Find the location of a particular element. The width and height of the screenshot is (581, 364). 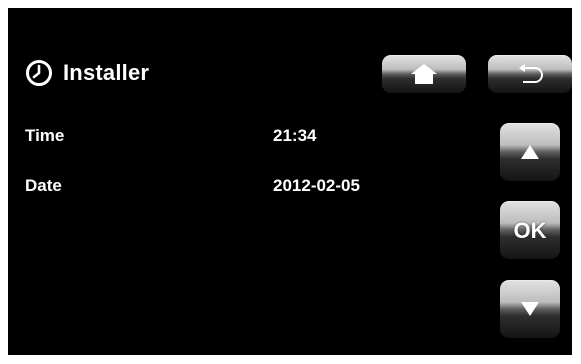

home-button is located at coordinates (424, 74).